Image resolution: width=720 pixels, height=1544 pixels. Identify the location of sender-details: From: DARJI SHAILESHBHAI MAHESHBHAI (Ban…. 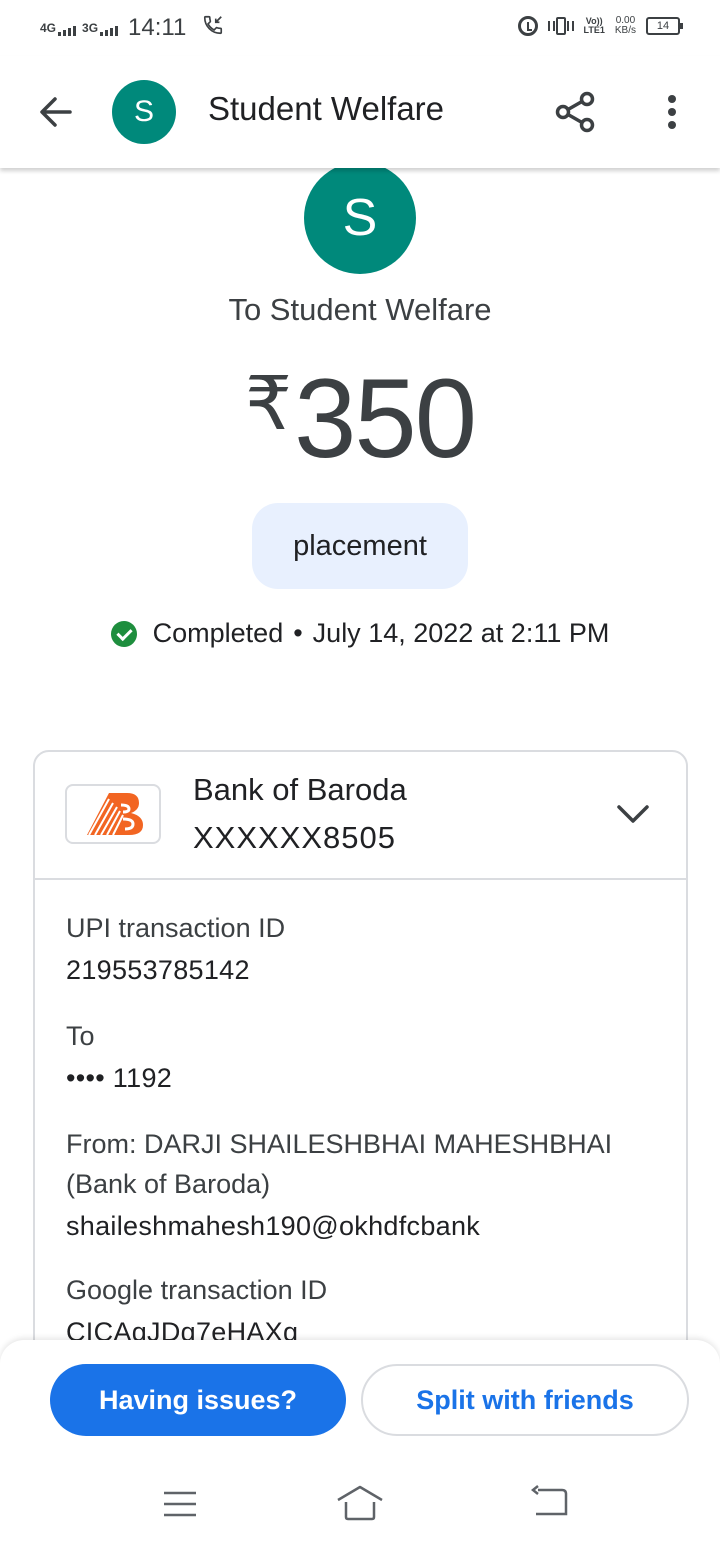
(339, 1186).